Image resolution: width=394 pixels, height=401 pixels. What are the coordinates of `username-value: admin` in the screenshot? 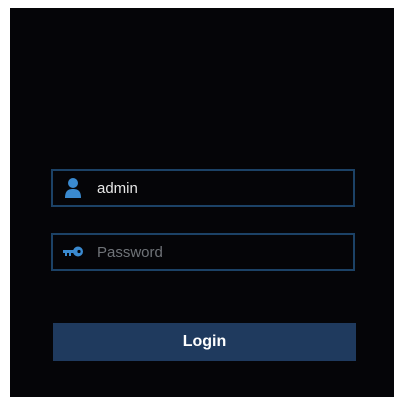 It's located at (117, 188).